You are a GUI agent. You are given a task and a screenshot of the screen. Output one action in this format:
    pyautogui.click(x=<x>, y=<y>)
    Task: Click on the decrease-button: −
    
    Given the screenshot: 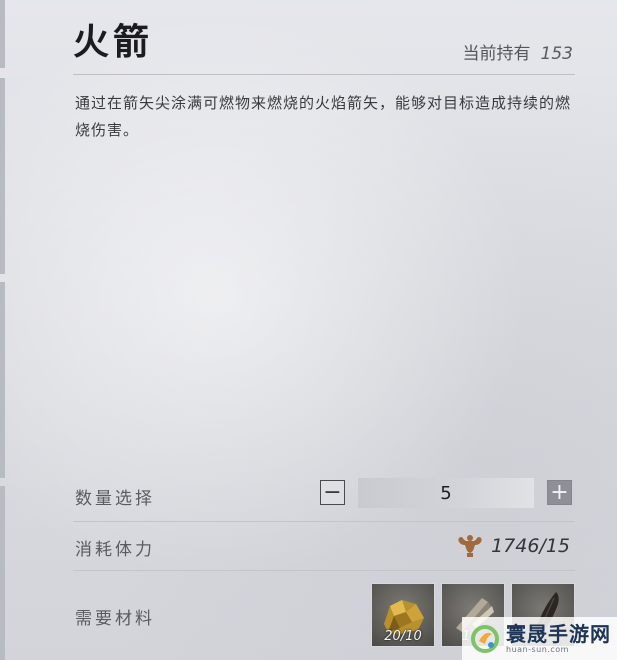 What is the action you would take?
    pyautogui.click(x=332, y=492)
    